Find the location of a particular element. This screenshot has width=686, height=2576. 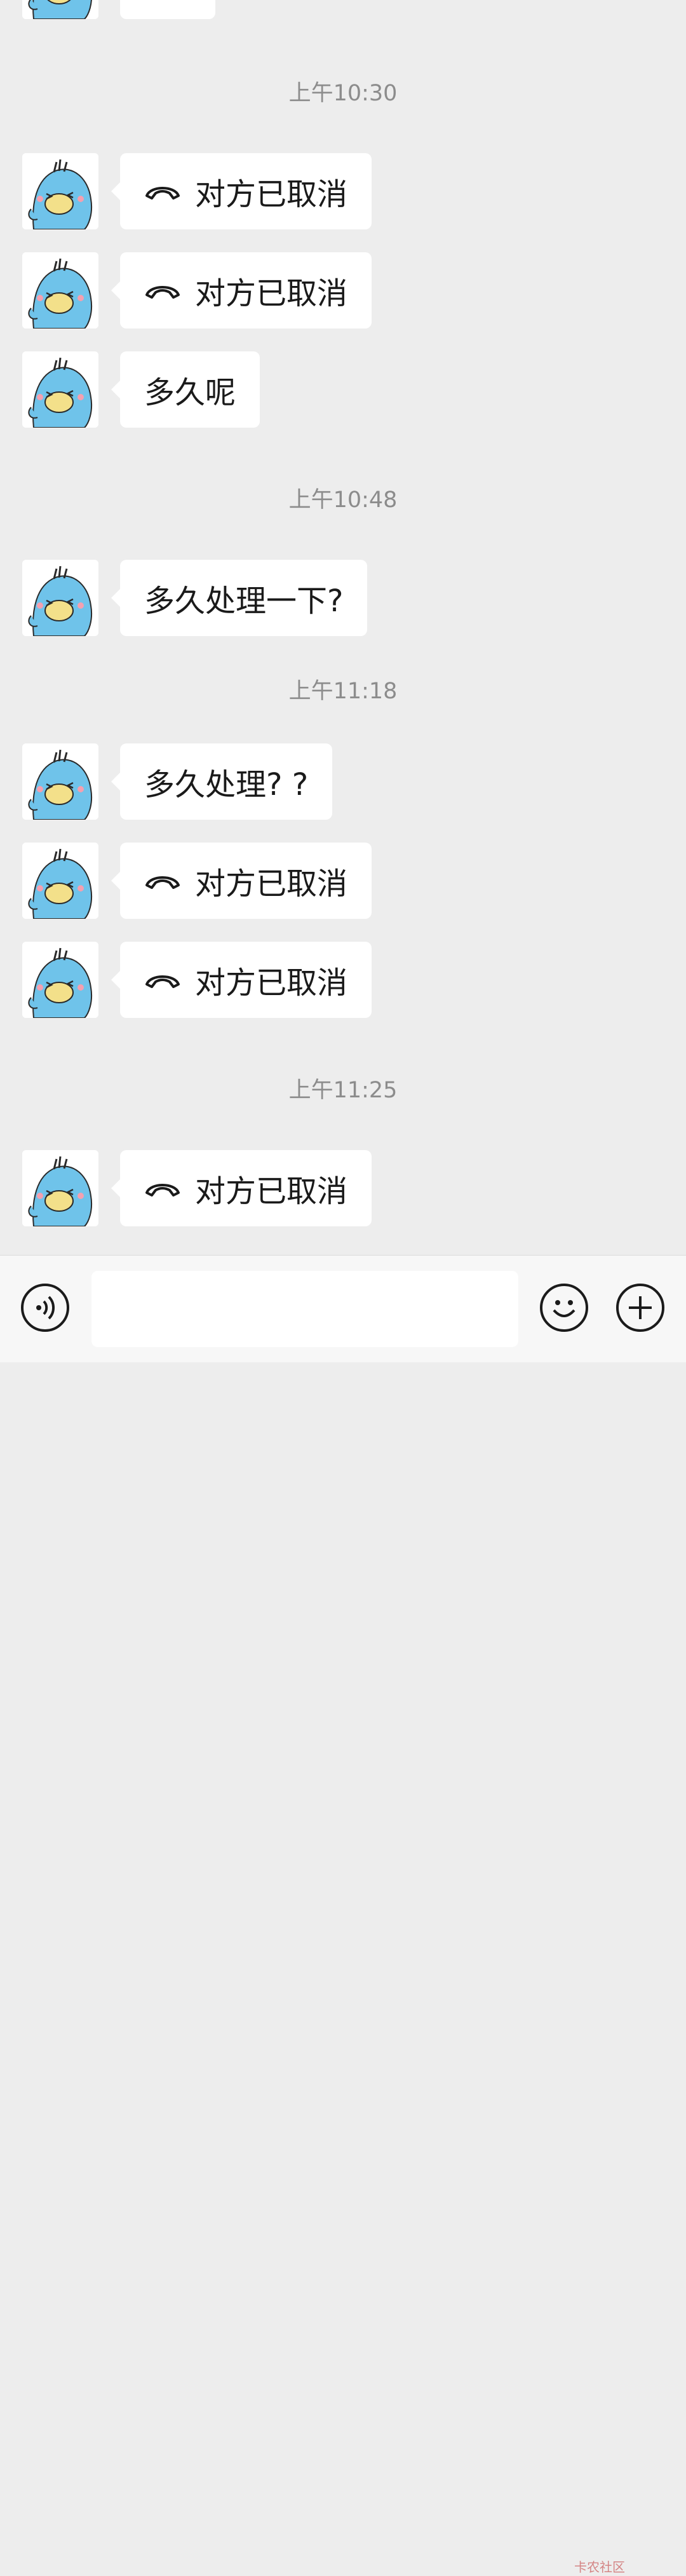

voice-button is located at coordinates (45, 1308).